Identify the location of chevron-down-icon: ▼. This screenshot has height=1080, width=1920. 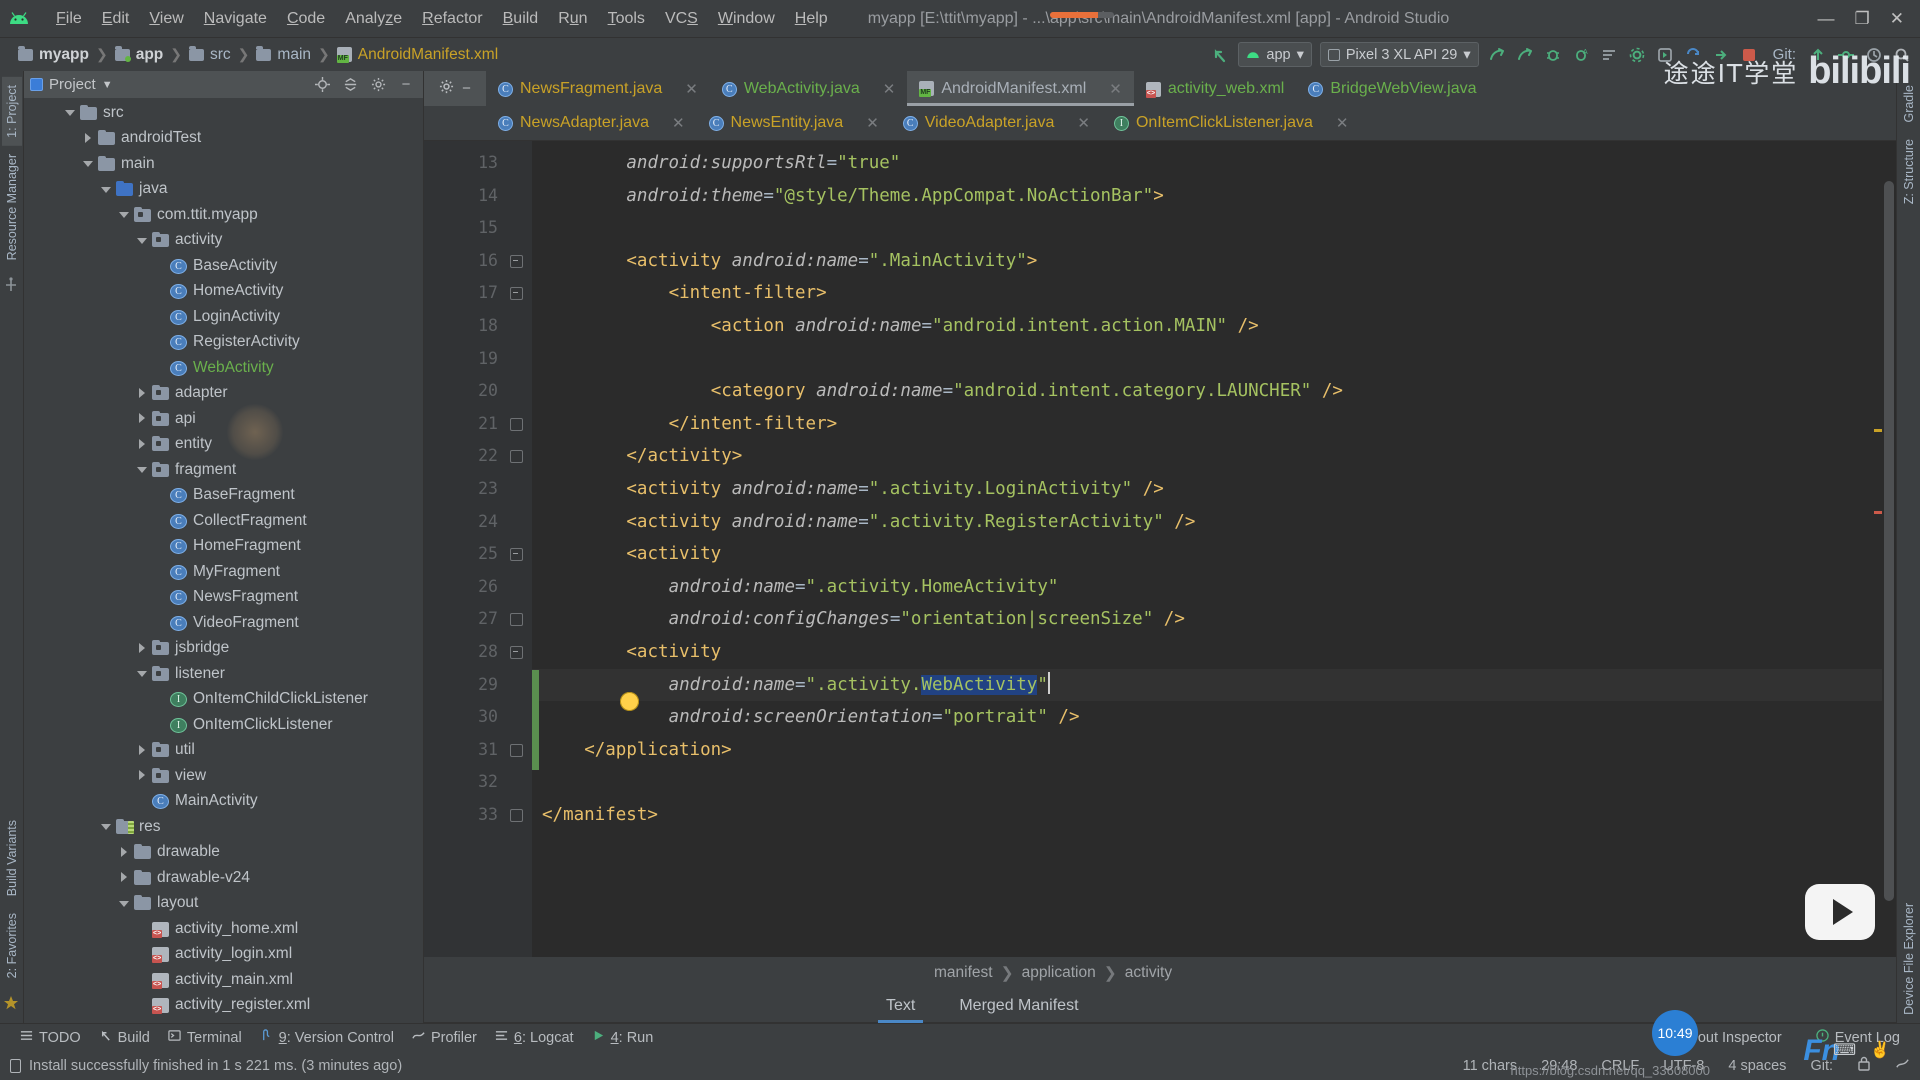
(107, 85).